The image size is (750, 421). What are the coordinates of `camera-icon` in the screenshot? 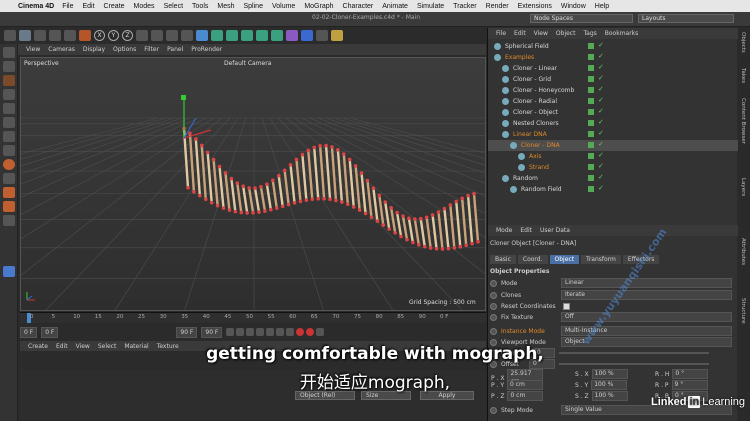 It's located at (322, 35).